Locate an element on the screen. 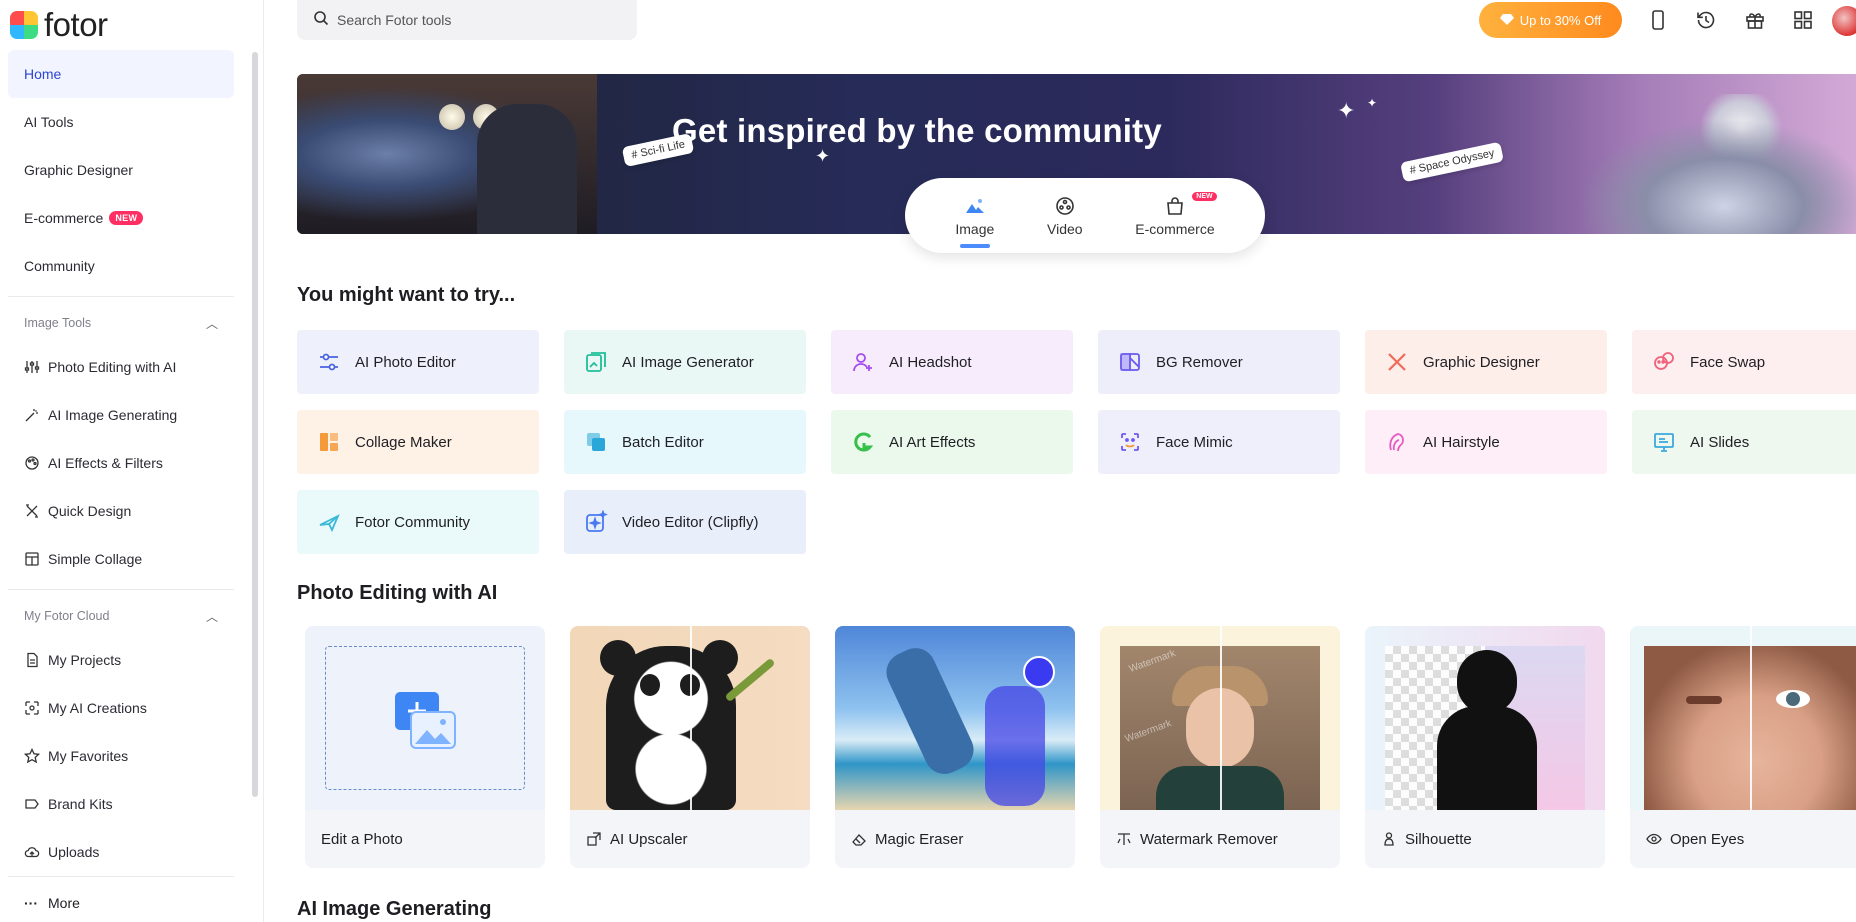 This screenshot has height=922, width=1856. silhouette-icon is located at coordinates (1389, 839).